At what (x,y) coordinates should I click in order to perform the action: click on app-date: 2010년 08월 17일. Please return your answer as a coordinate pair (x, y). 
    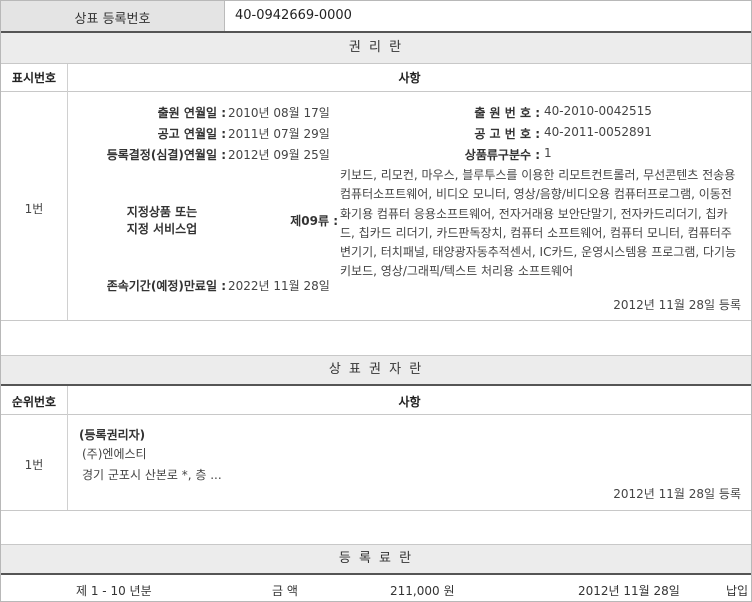
    Looking at the image, I should click on (279, 113).